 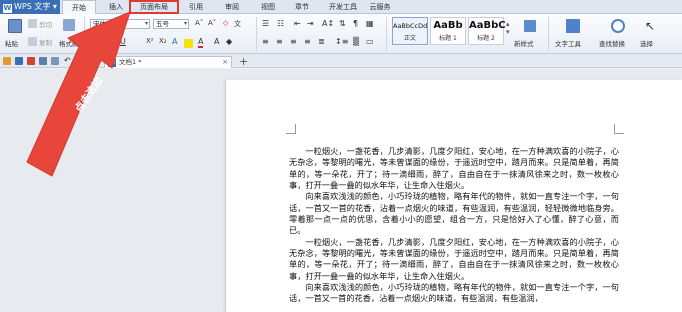 What do you see at coordinates (410, 31) in the screenshot?
I see `style-normal: AaBbCcDd 正文` at bounding box center [410, 31].